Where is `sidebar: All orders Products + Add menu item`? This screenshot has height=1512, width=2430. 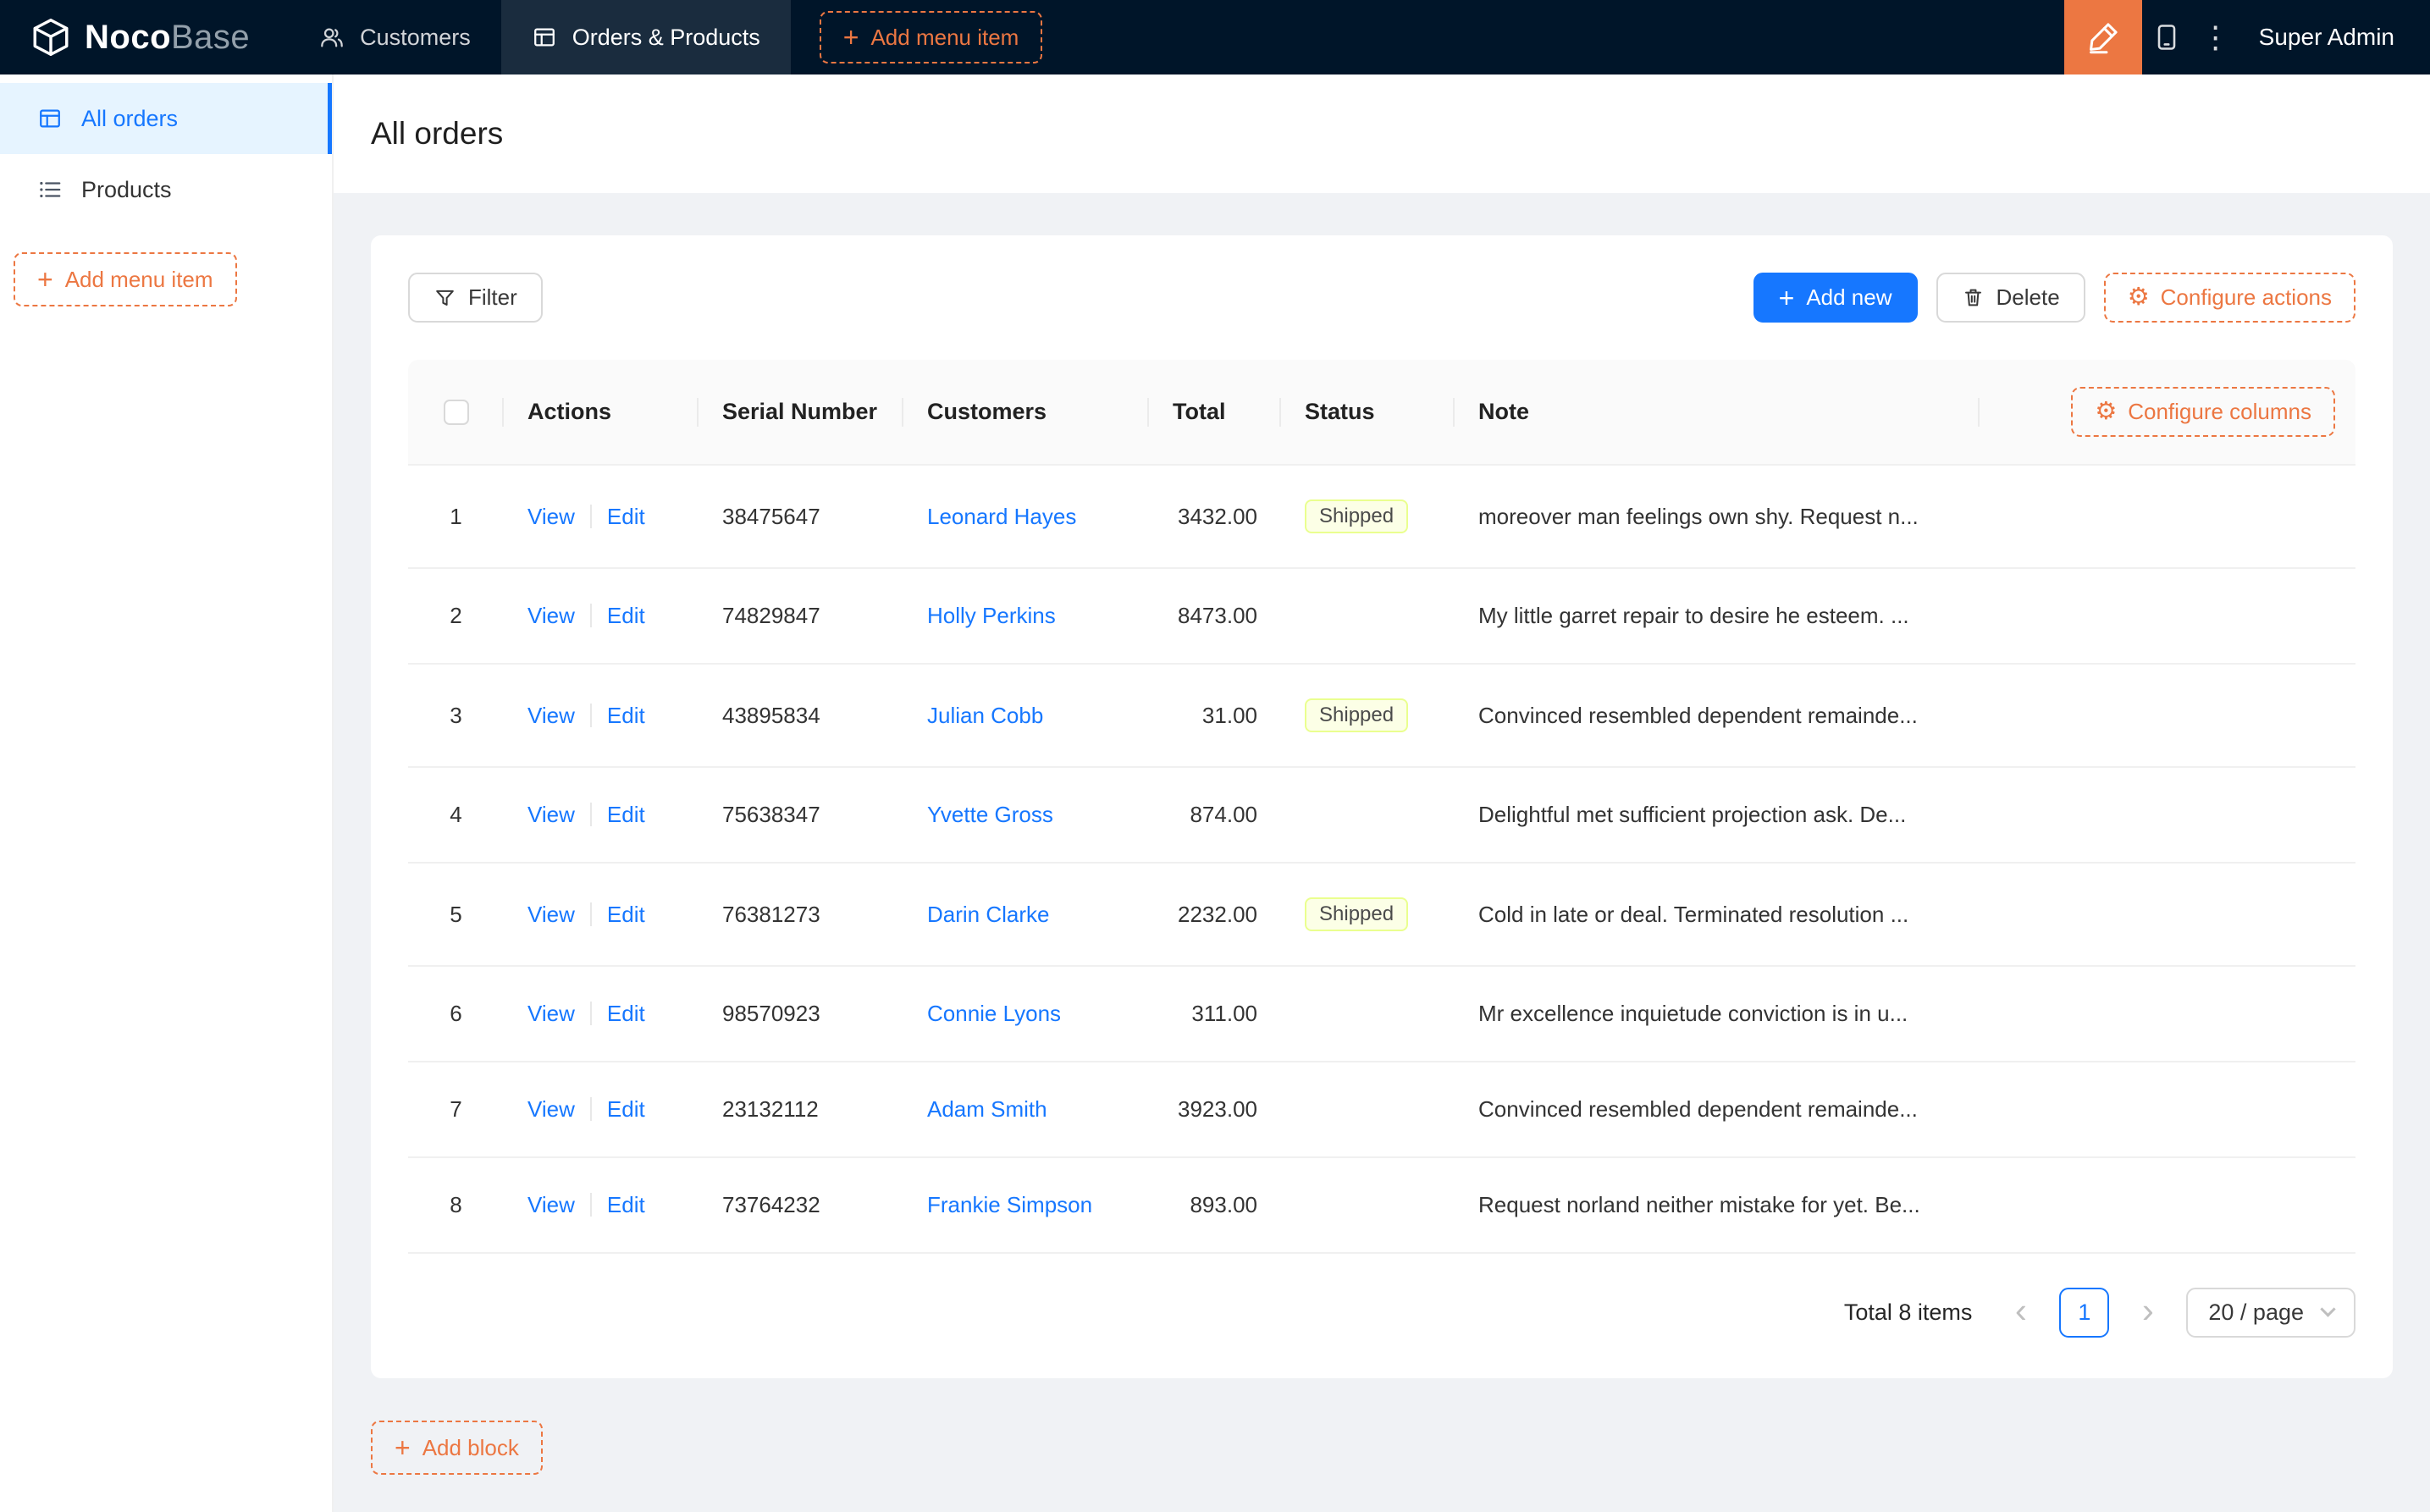 sidebar: All orders Products + Add menu item is located at coordinates (167, 793).